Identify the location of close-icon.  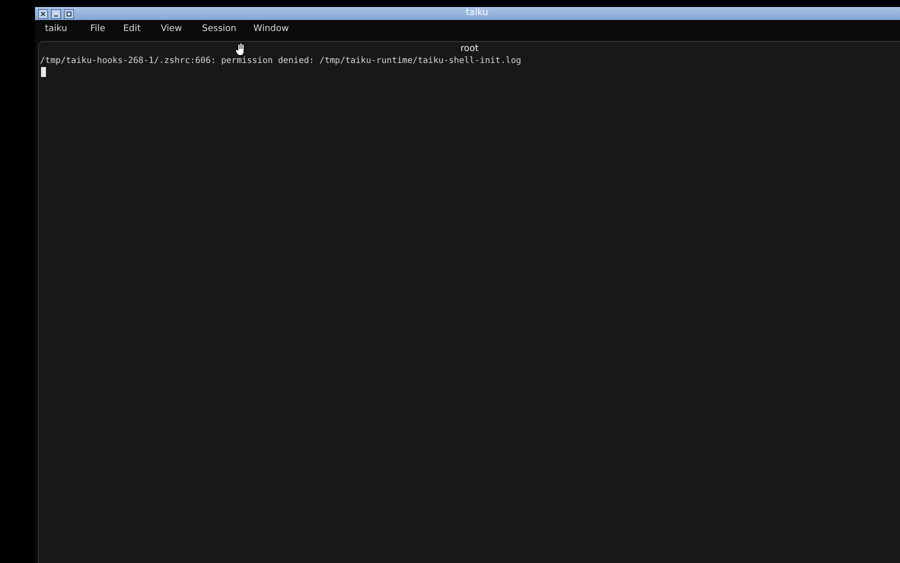
(43, 14).